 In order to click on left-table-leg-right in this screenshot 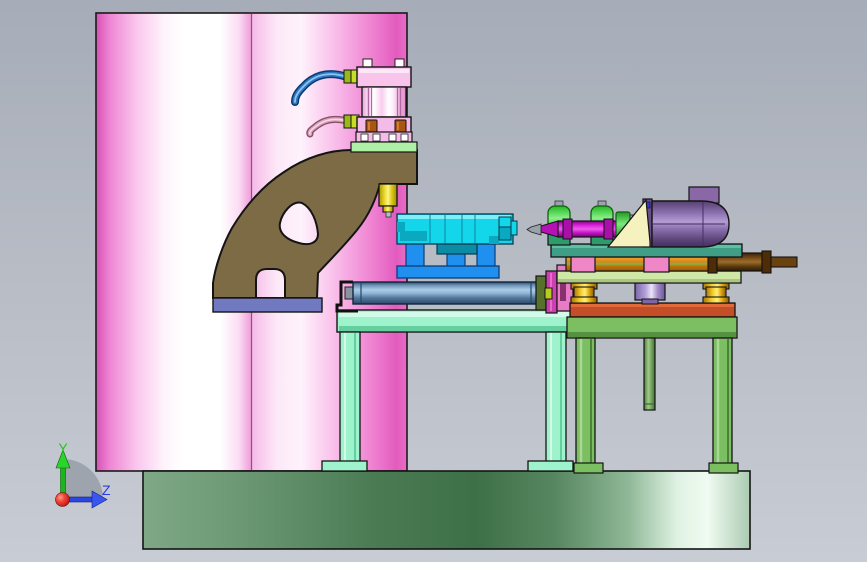, I will do `click(556, 397)`.